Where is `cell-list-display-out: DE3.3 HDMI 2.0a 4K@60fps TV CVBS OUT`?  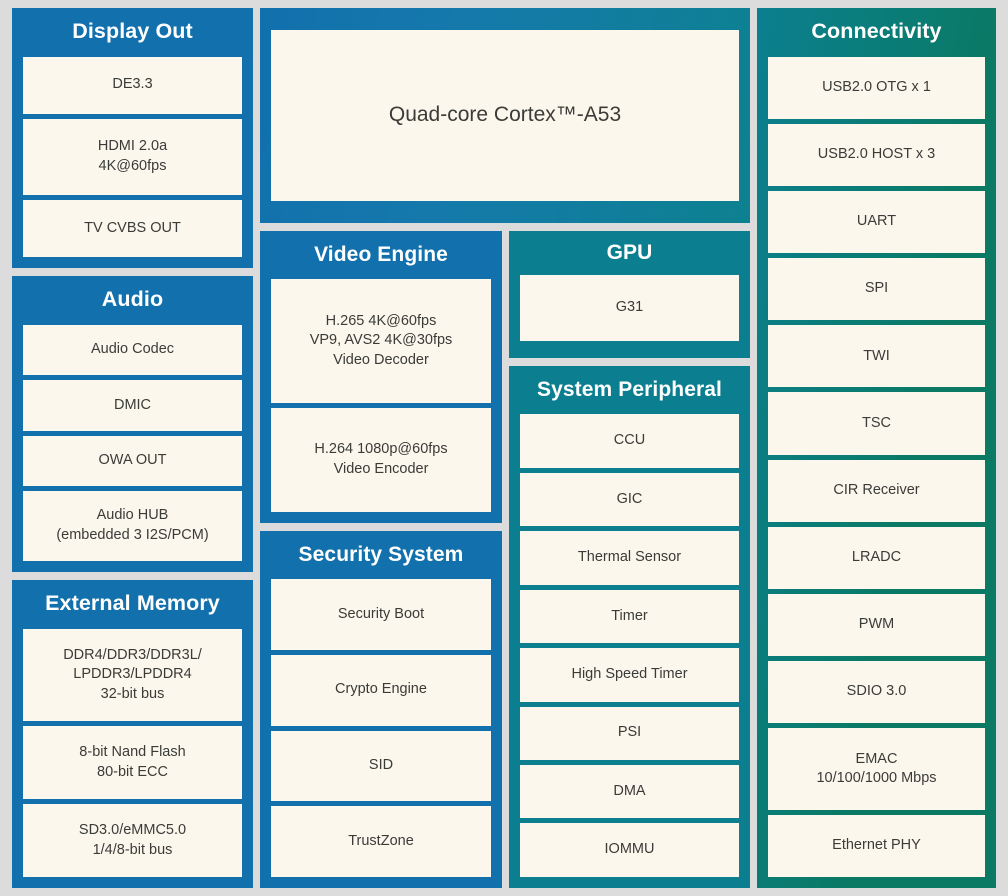 cell-list-display-out: DE3.3 HDMI 2.0a 4K@60fps TV CVBS OUT is located at coordinates (132, 157).